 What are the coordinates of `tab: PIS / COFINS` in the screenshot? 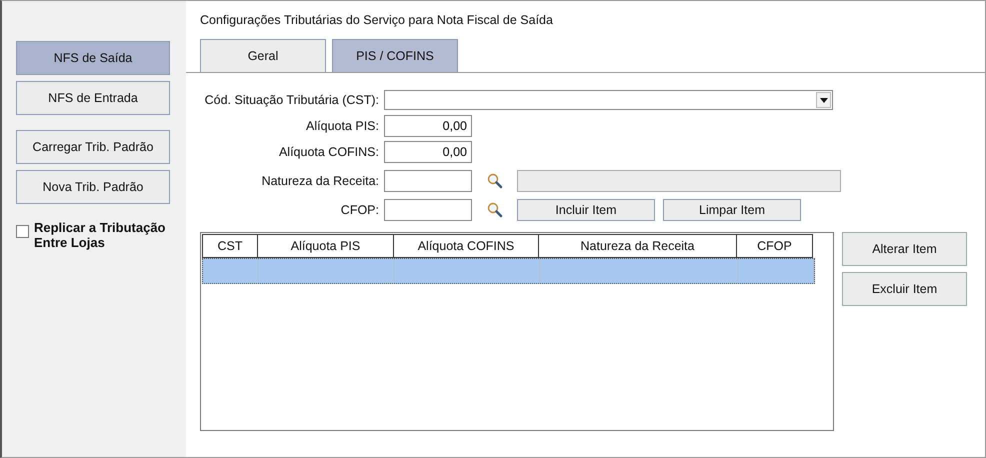 It's located at (395, 55).